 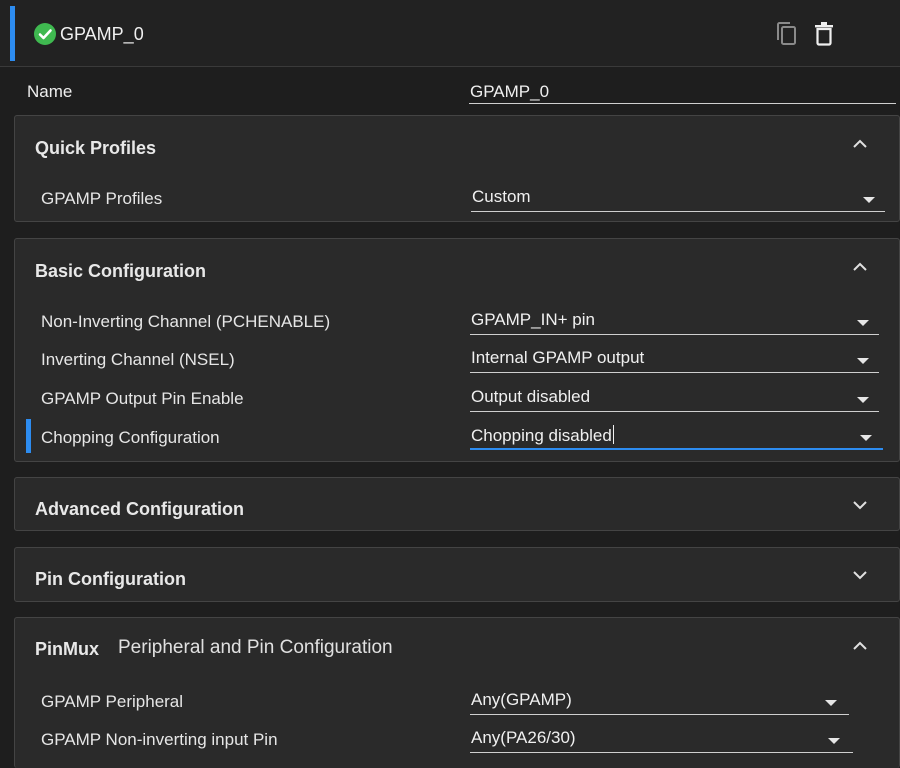 I want to click on inverting-channel-label: Inverting Channel (NSEL), so click(x=138, y=359).